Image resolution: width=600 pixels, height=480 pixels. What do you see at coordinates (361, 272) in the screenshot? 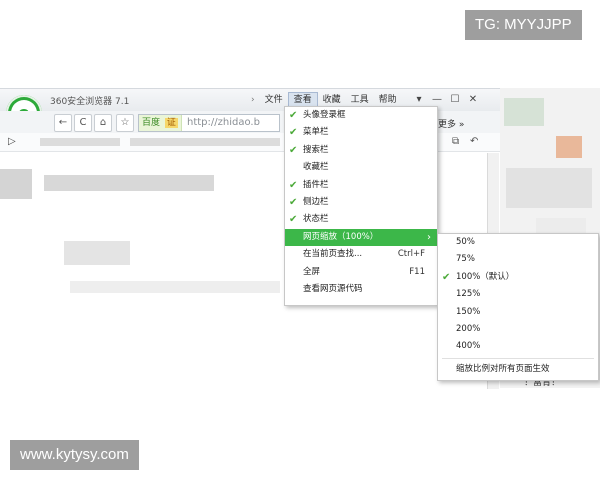
I see `menu-item-fullscreen: 全屏 F11` at bounding box center [361, 272].